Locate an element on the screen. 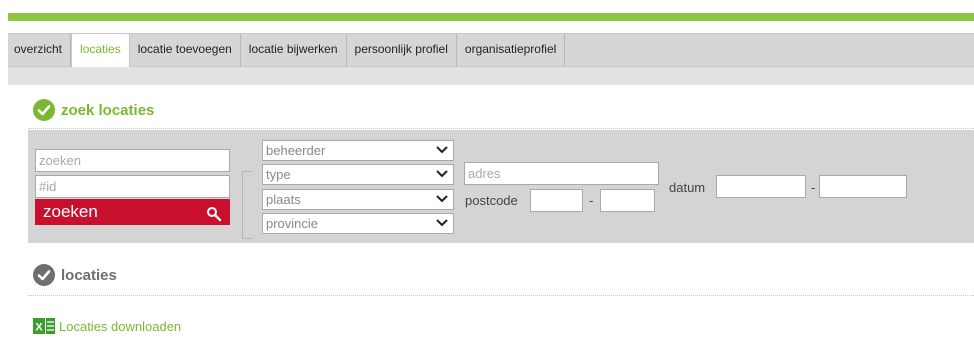  provincie-select-value: provincie is located at coordinates (292, 223).